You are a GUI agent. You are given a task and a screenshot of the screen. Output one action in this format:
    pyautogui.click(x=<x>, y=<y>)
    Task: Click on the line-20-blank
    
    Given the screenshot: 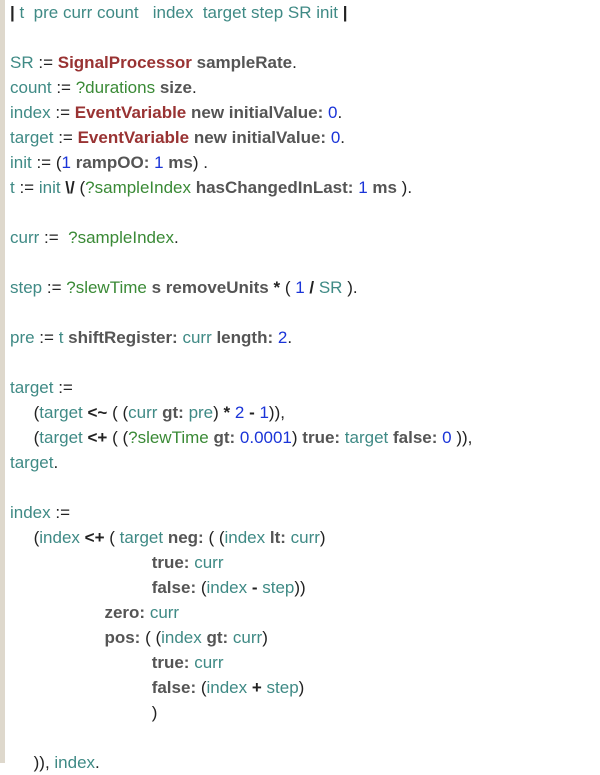 What is the action you would take?
    pyautogui.click(x=302, y=487)
    